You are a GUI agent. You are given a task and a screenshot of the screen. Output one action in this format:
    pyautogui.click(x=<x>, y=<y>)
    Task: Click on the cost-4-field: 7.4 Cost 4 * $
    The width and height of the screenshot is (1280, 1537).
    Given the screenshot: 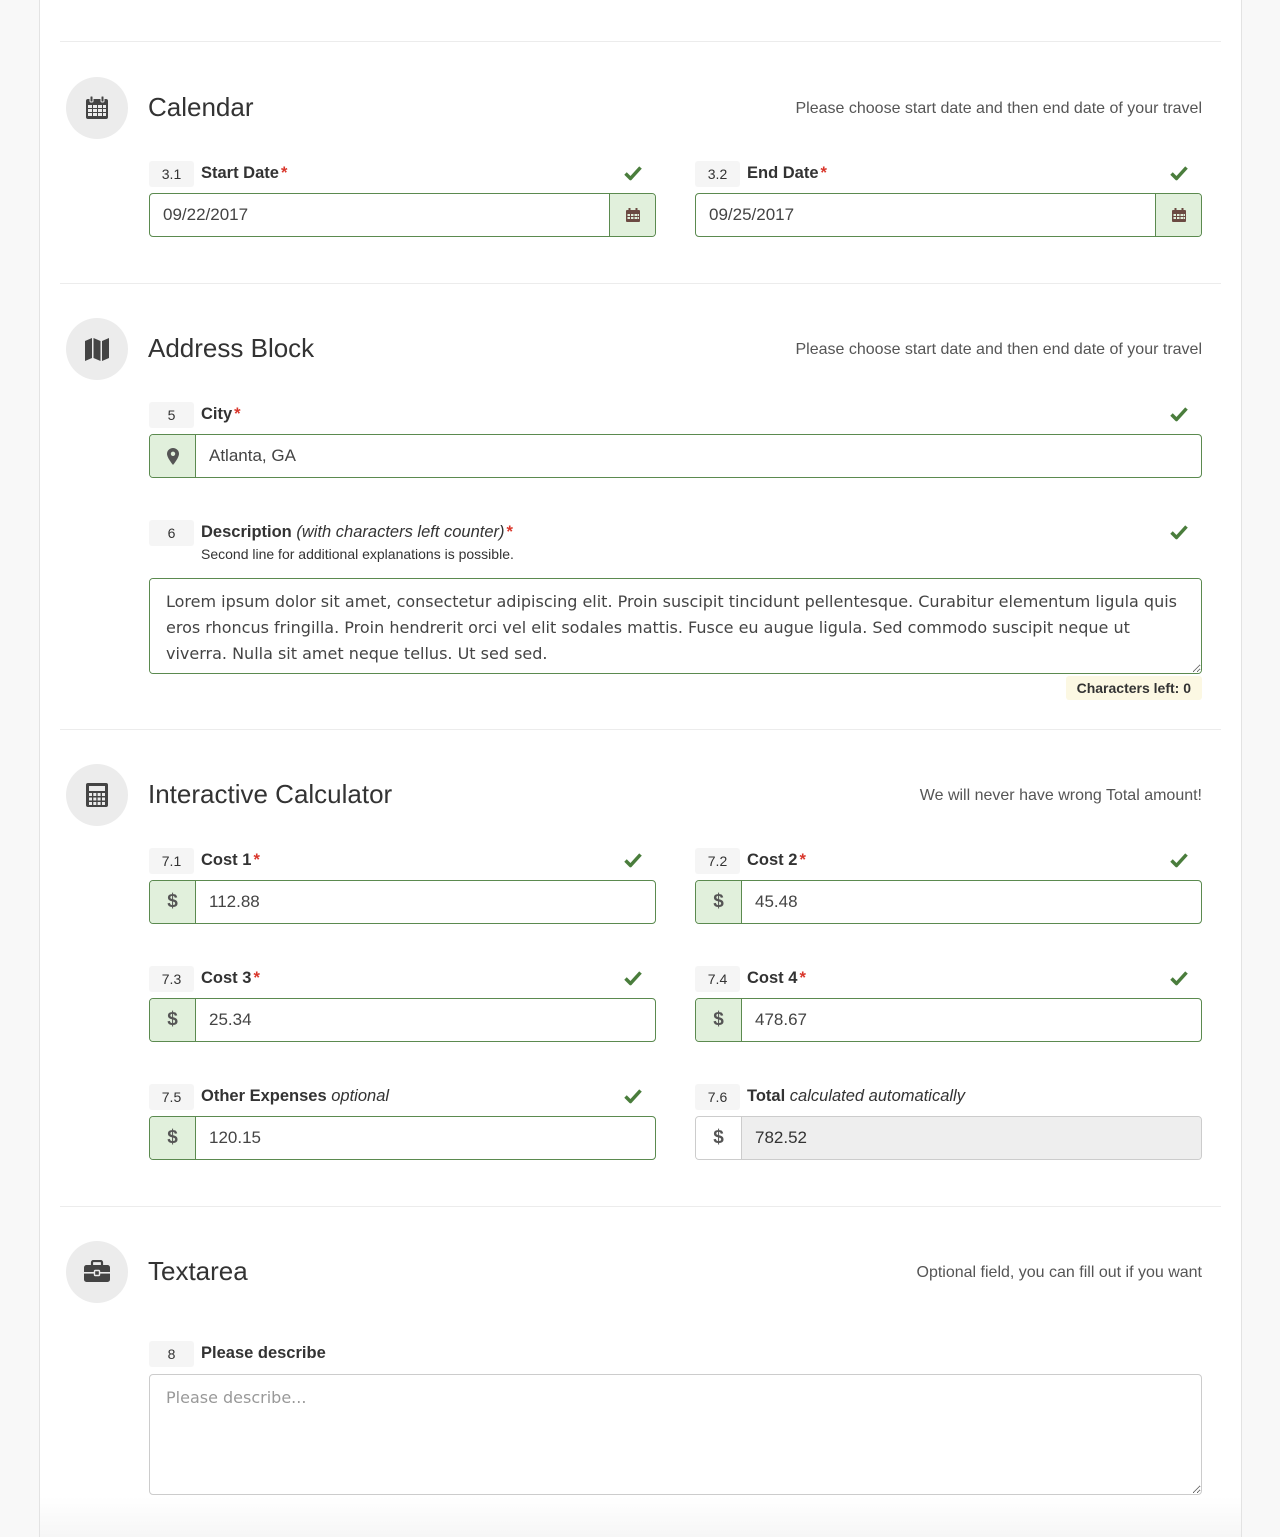 What is the action you would take?
    pyautogui.click(x=948, y=1004)
    